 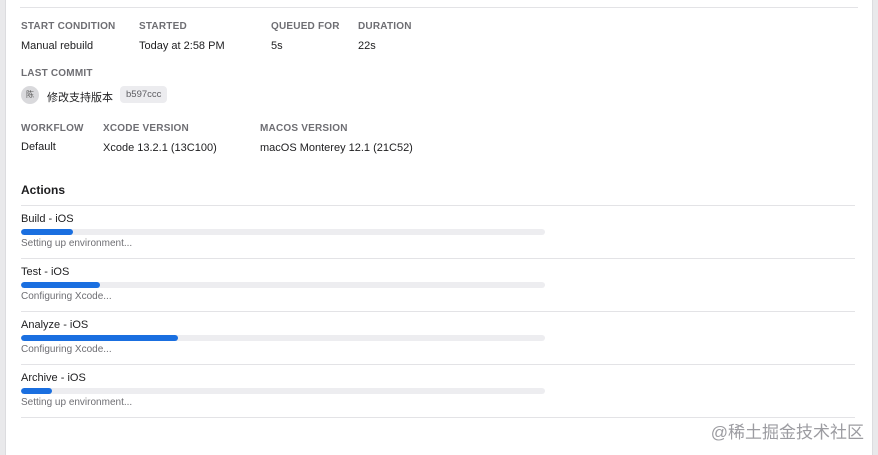 What do you see at coordinates (47, 219) in the screenshot?
I see `action-name: Build - iOS` at bounding box center [47, 219].